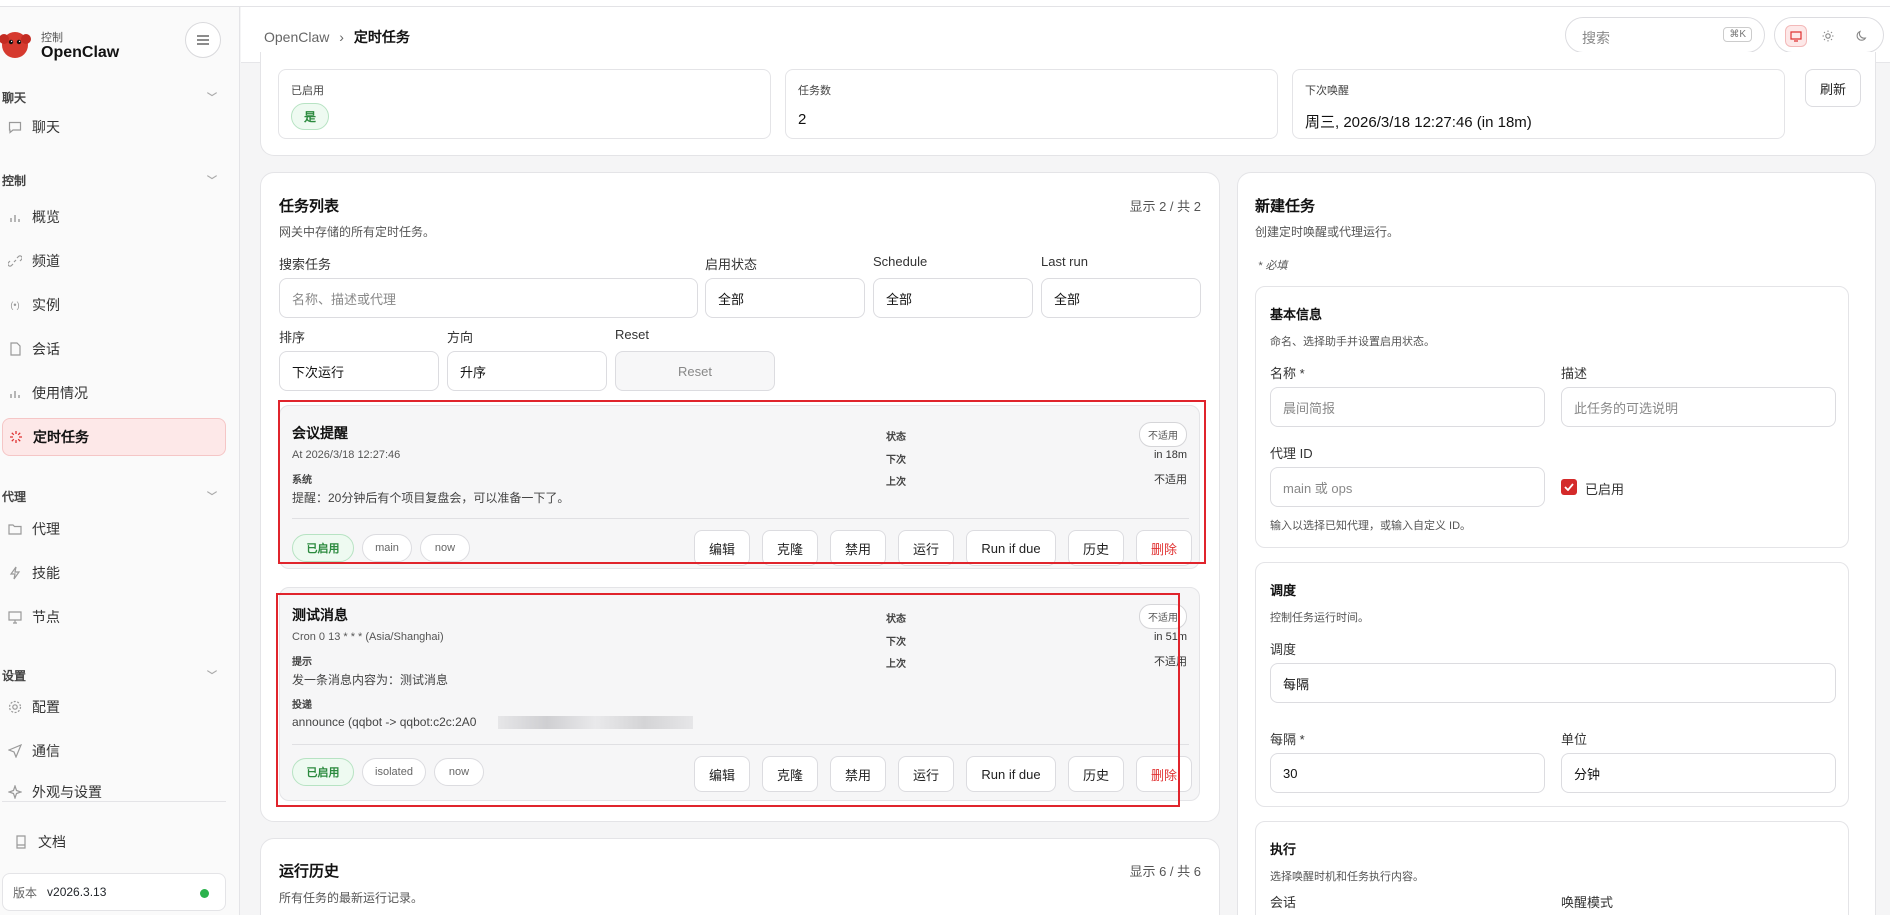 The width and height of the screenshot is (1890, 915). What do you see at coordinates (785, 298) in the screenshot?
I see `enabled-filter-select: 全部` at bounding box center [785, 298].